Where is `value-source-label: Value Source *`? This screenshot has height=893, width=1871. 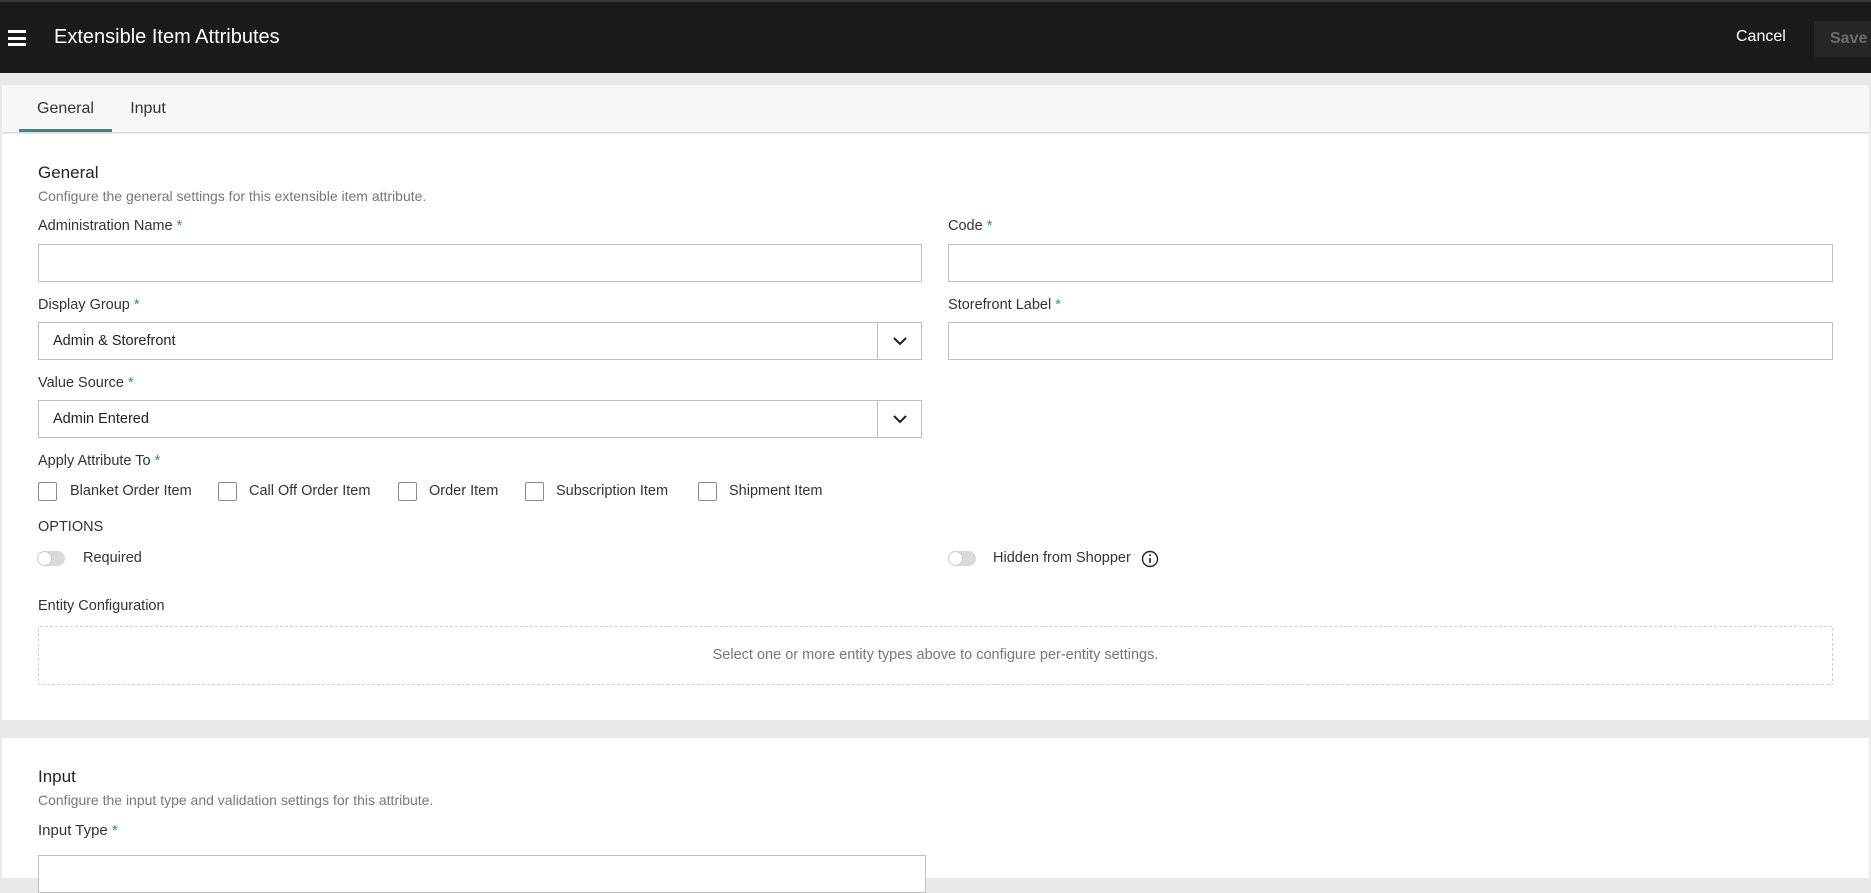
value-source-label: Value Source * is located at coordinates (86, 383).